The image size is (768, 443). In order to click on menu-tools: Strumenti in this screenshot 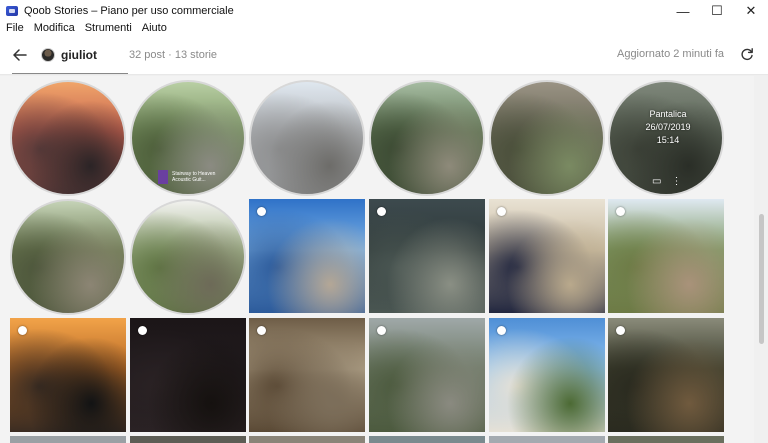, I will do `click(108, 28)`.